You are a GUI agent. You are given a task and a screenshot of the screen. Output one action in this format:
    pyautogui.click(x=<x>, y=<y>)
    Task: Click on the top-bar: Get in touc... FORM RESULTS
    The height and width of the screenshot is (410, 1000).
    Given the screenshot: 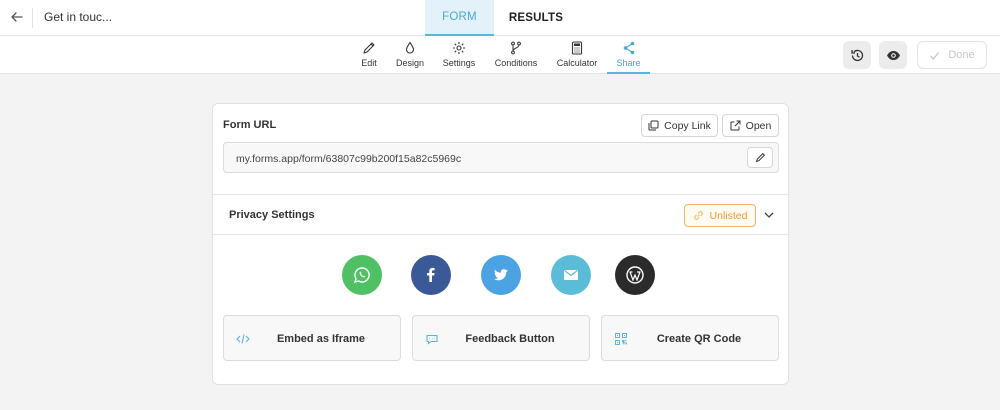 What is the action you would take?
    pyautogui.click(x=500, y=18)
    